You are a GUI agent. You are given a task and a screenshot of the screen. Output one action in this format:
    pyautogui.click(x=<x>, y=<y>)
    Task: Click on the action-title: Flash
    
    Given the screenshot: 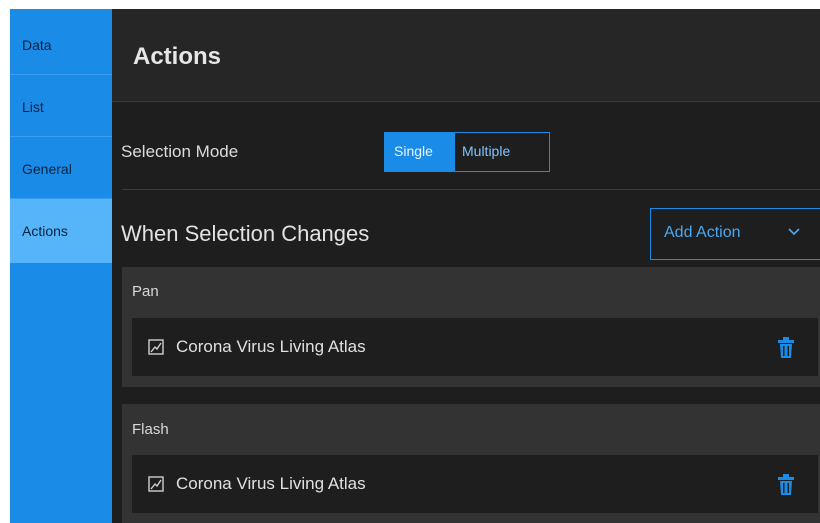 What is the action you would take?
    pyautogui.click(x=150, y=429)
    